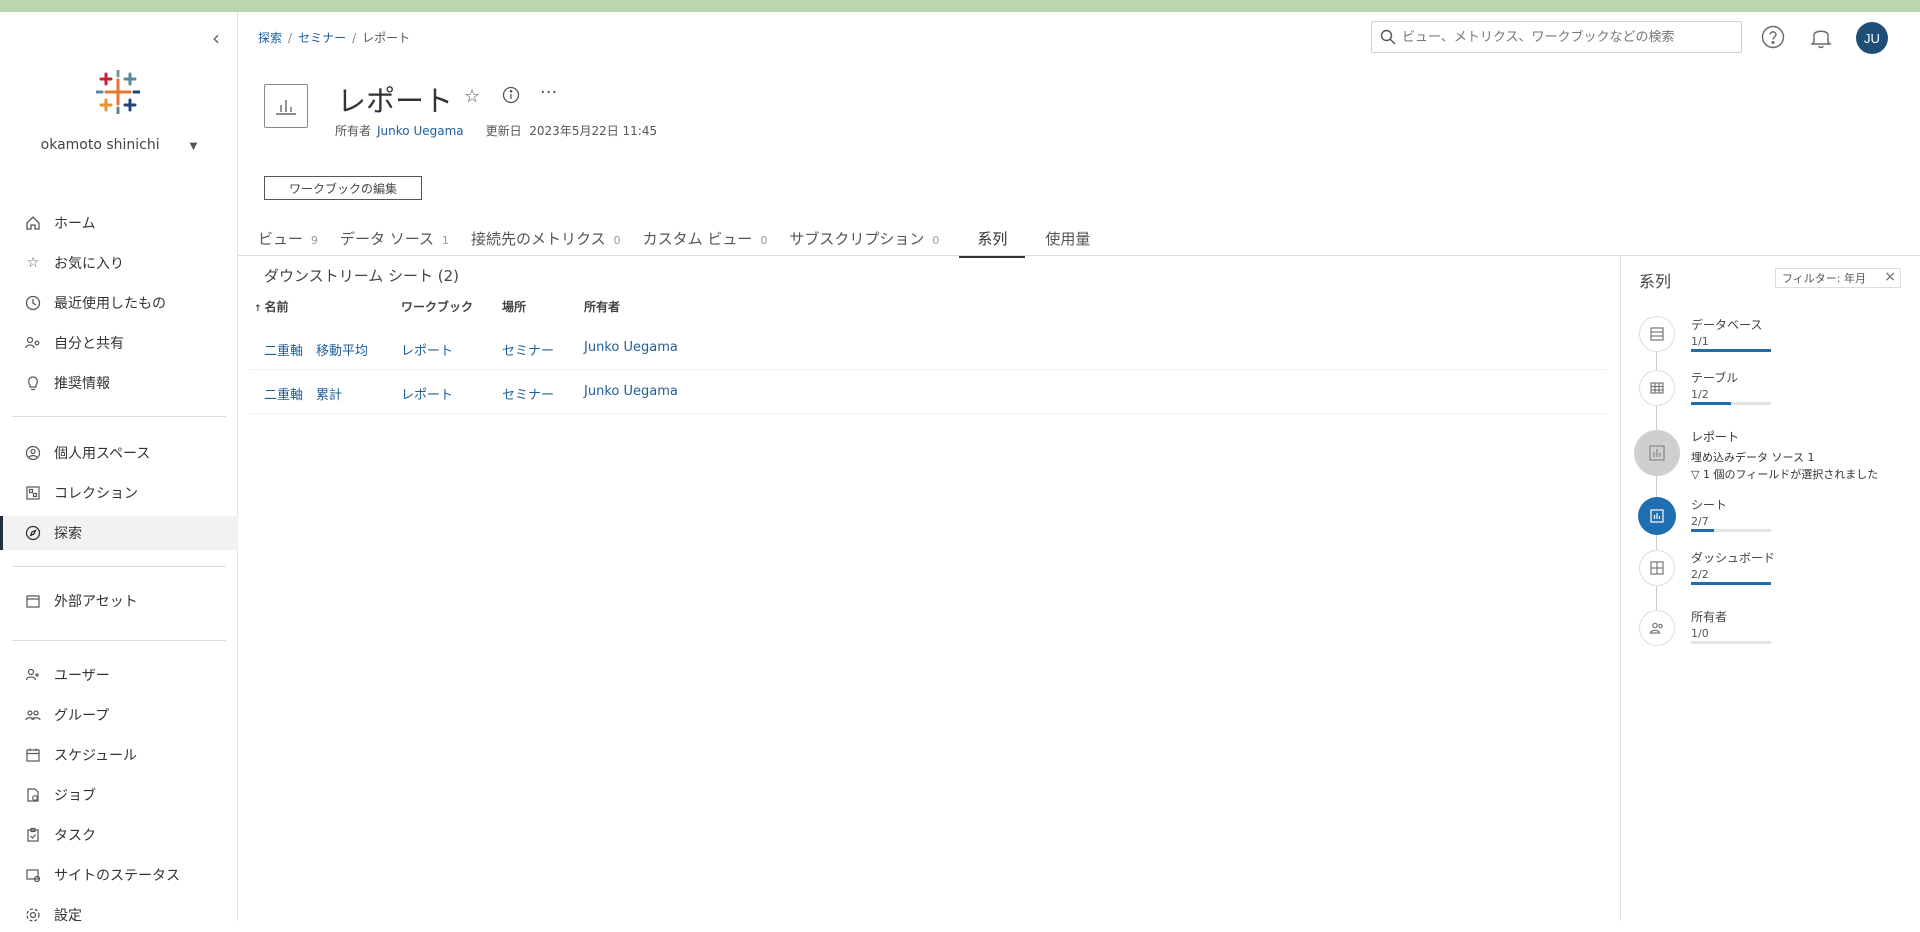 The width and height of the screenshot is (1920, 932). What do you see at coordinates (119, 755) in the screenshot?
I see `sidebar-item-schedules: スケジュール` at bounding box center [119, 755].